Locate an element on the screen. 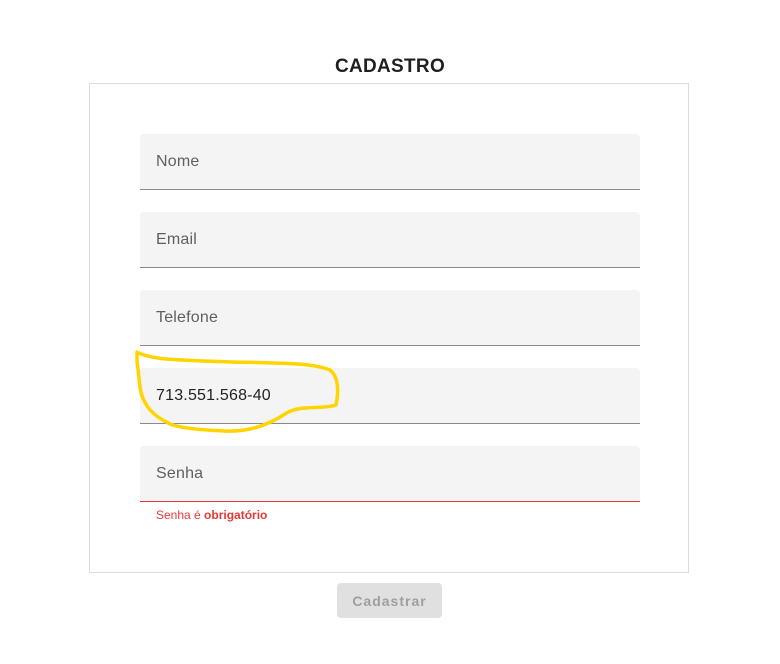 The width and height of the screenshot is (780, 664). name-input is located at coordinates (390, 161).